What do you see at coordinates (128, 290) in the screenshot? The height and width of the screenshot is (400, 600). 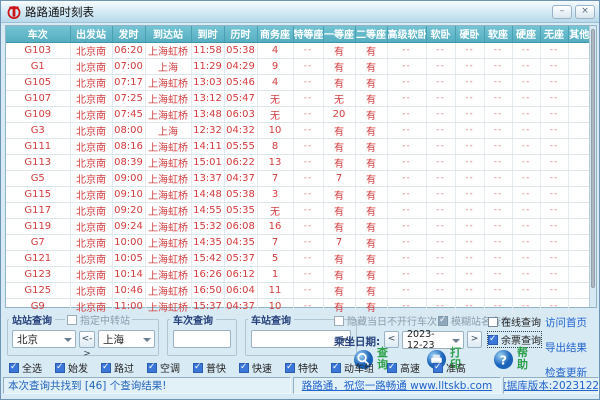 I see `table-cell: 10:46` at bounding box center [128, 290].